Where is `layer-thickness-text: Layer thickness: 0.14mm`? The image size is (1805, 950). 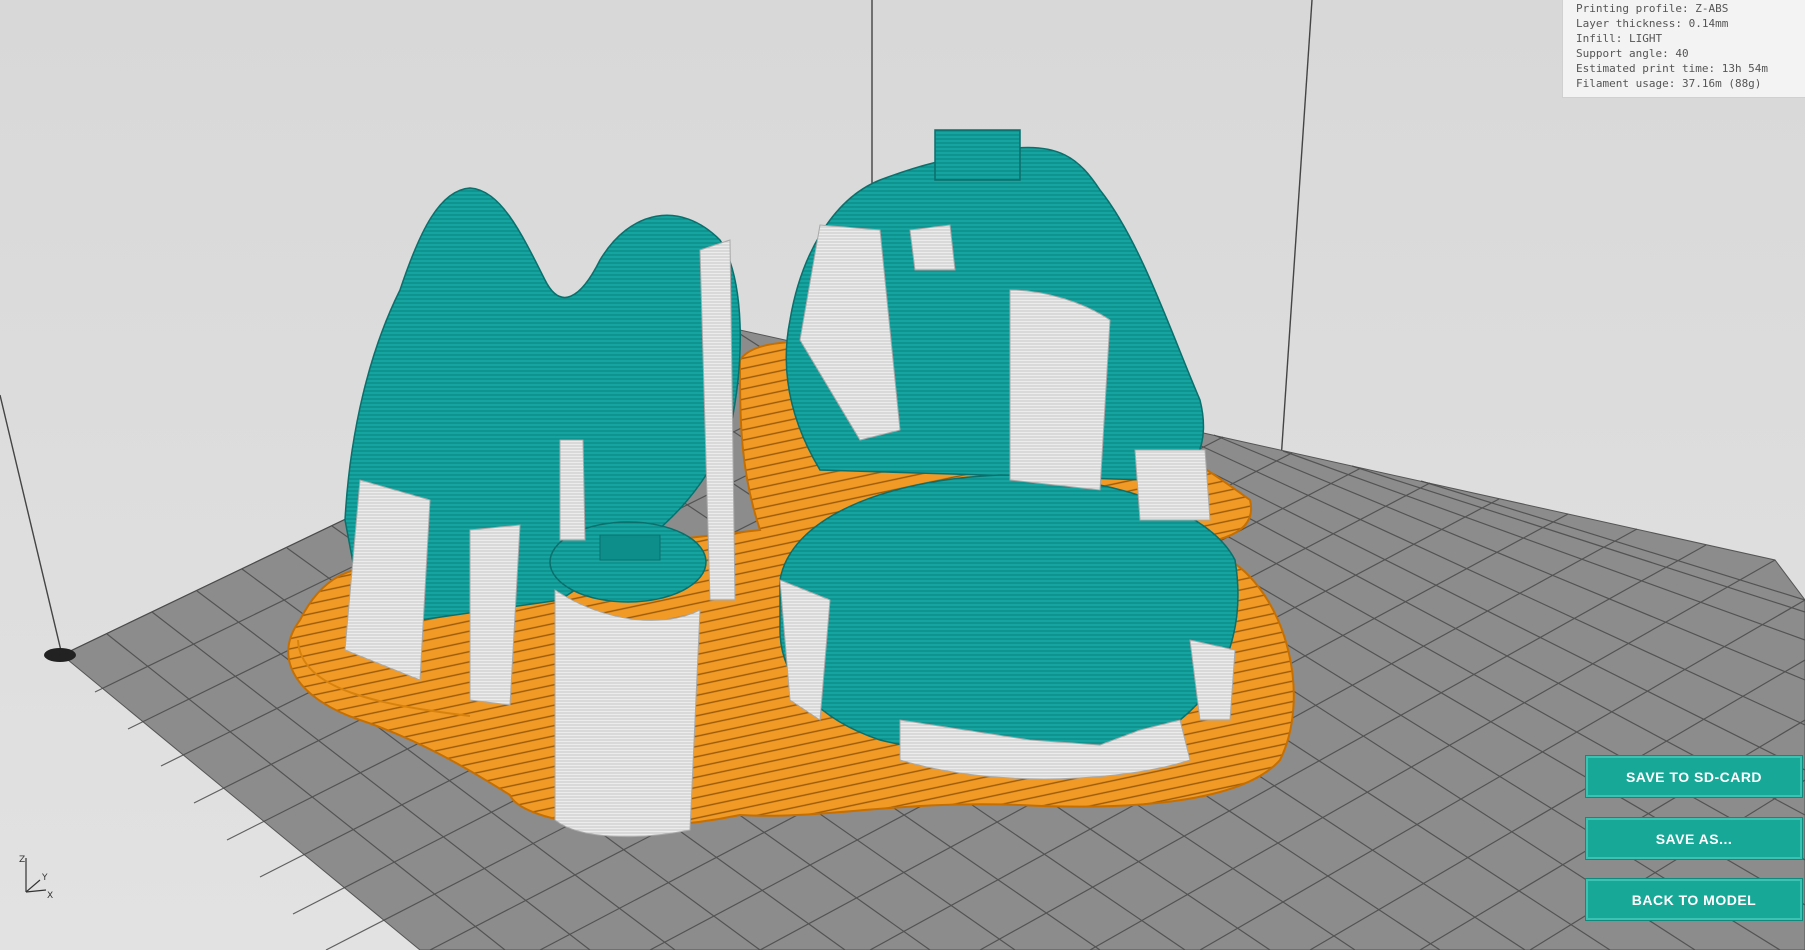 layer-thickness-text: Layer thickness: 0.14mm is located at coordinates (1652, 23).